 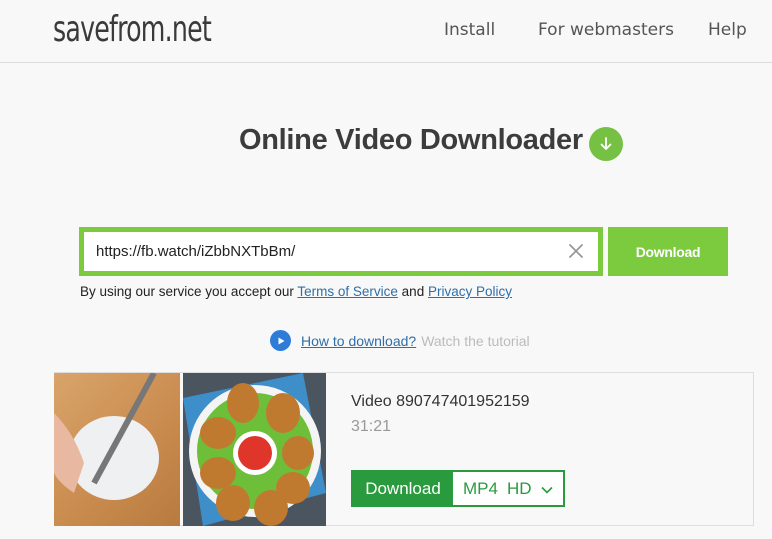 What do you see at coordinates (280, 340) in the screenshot?
I see `play-icon` at bounding box center [280, 340].